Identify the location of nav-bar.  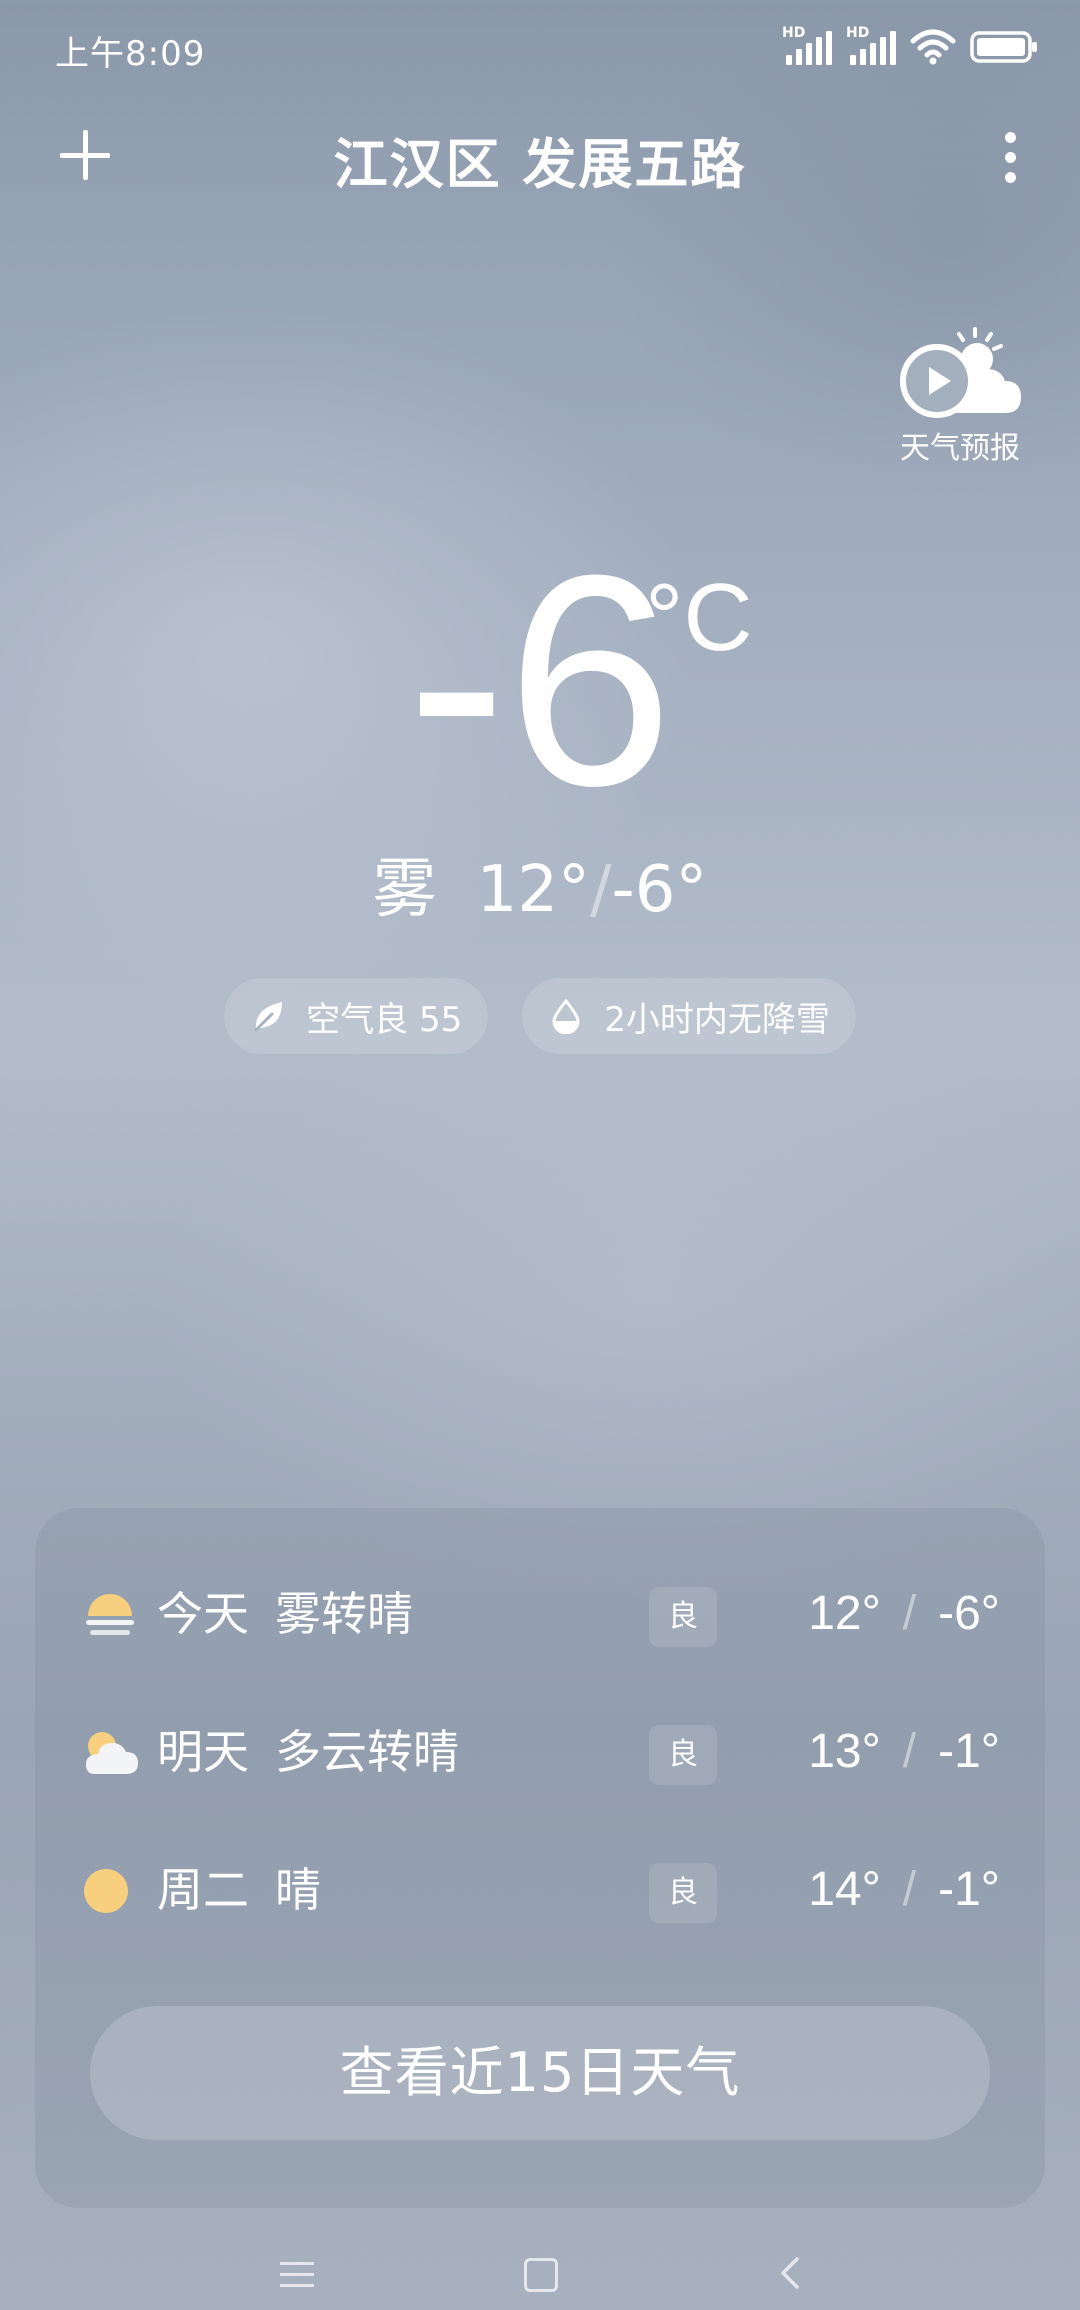
(540, 2275).